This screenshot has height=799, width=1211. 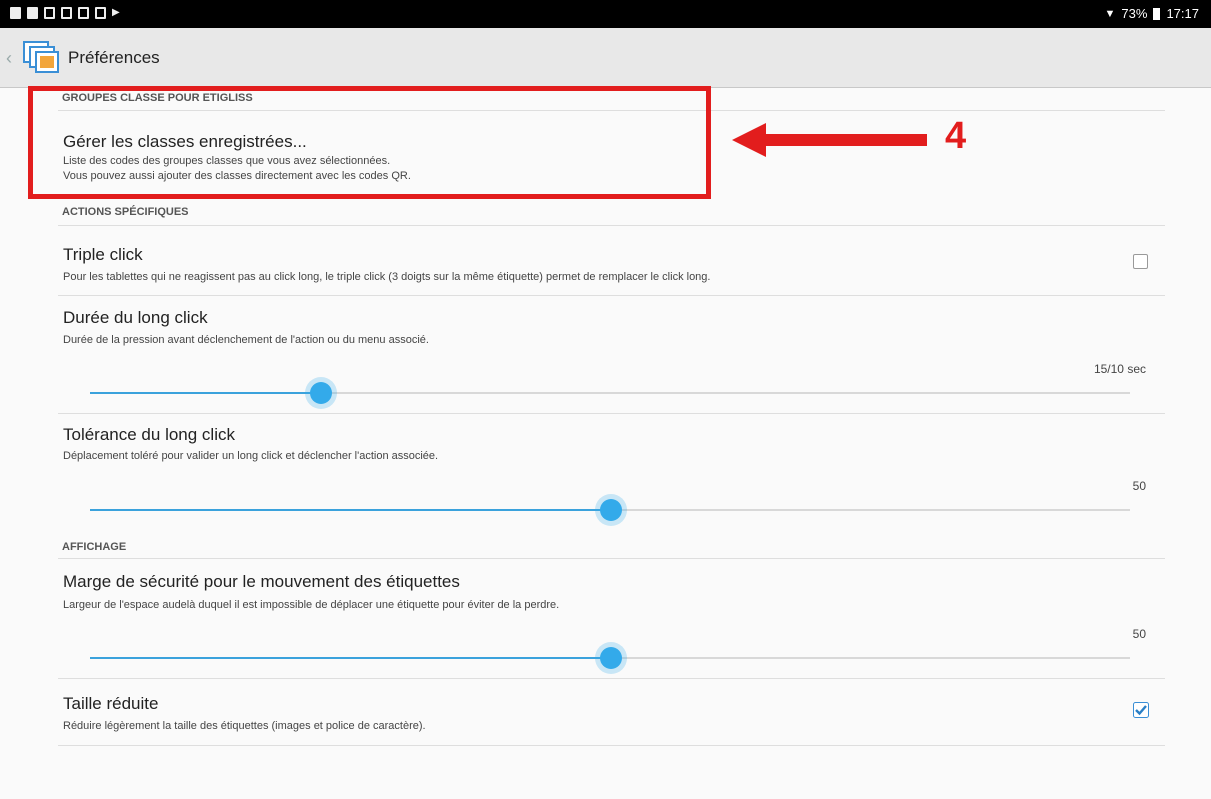 What do you see at coordinates (1134, 13) in the screenshot?
I see `battery-percent: 73%` at bounding box center [1134, 13].